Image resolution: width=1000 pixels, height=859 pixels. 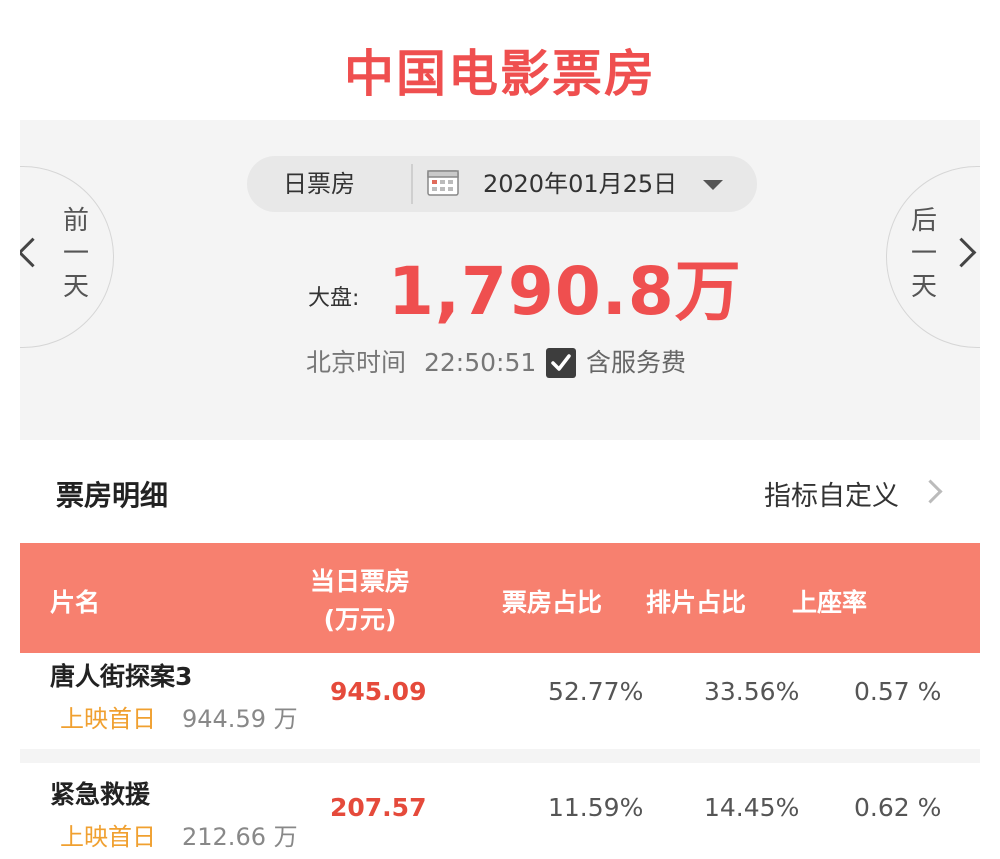 I want to click on caret-down-icon, so click(x=713, y=185).